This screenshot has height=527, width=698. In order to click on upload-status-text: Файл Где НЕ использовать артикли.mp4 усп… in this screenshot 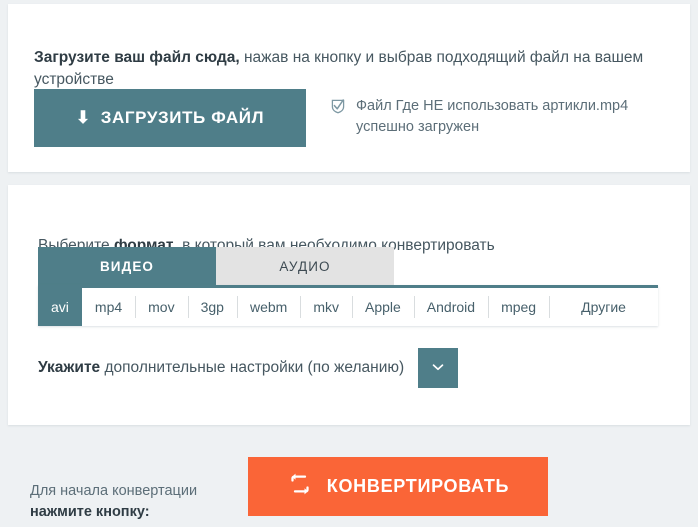, I will do `click(492, 116)`.